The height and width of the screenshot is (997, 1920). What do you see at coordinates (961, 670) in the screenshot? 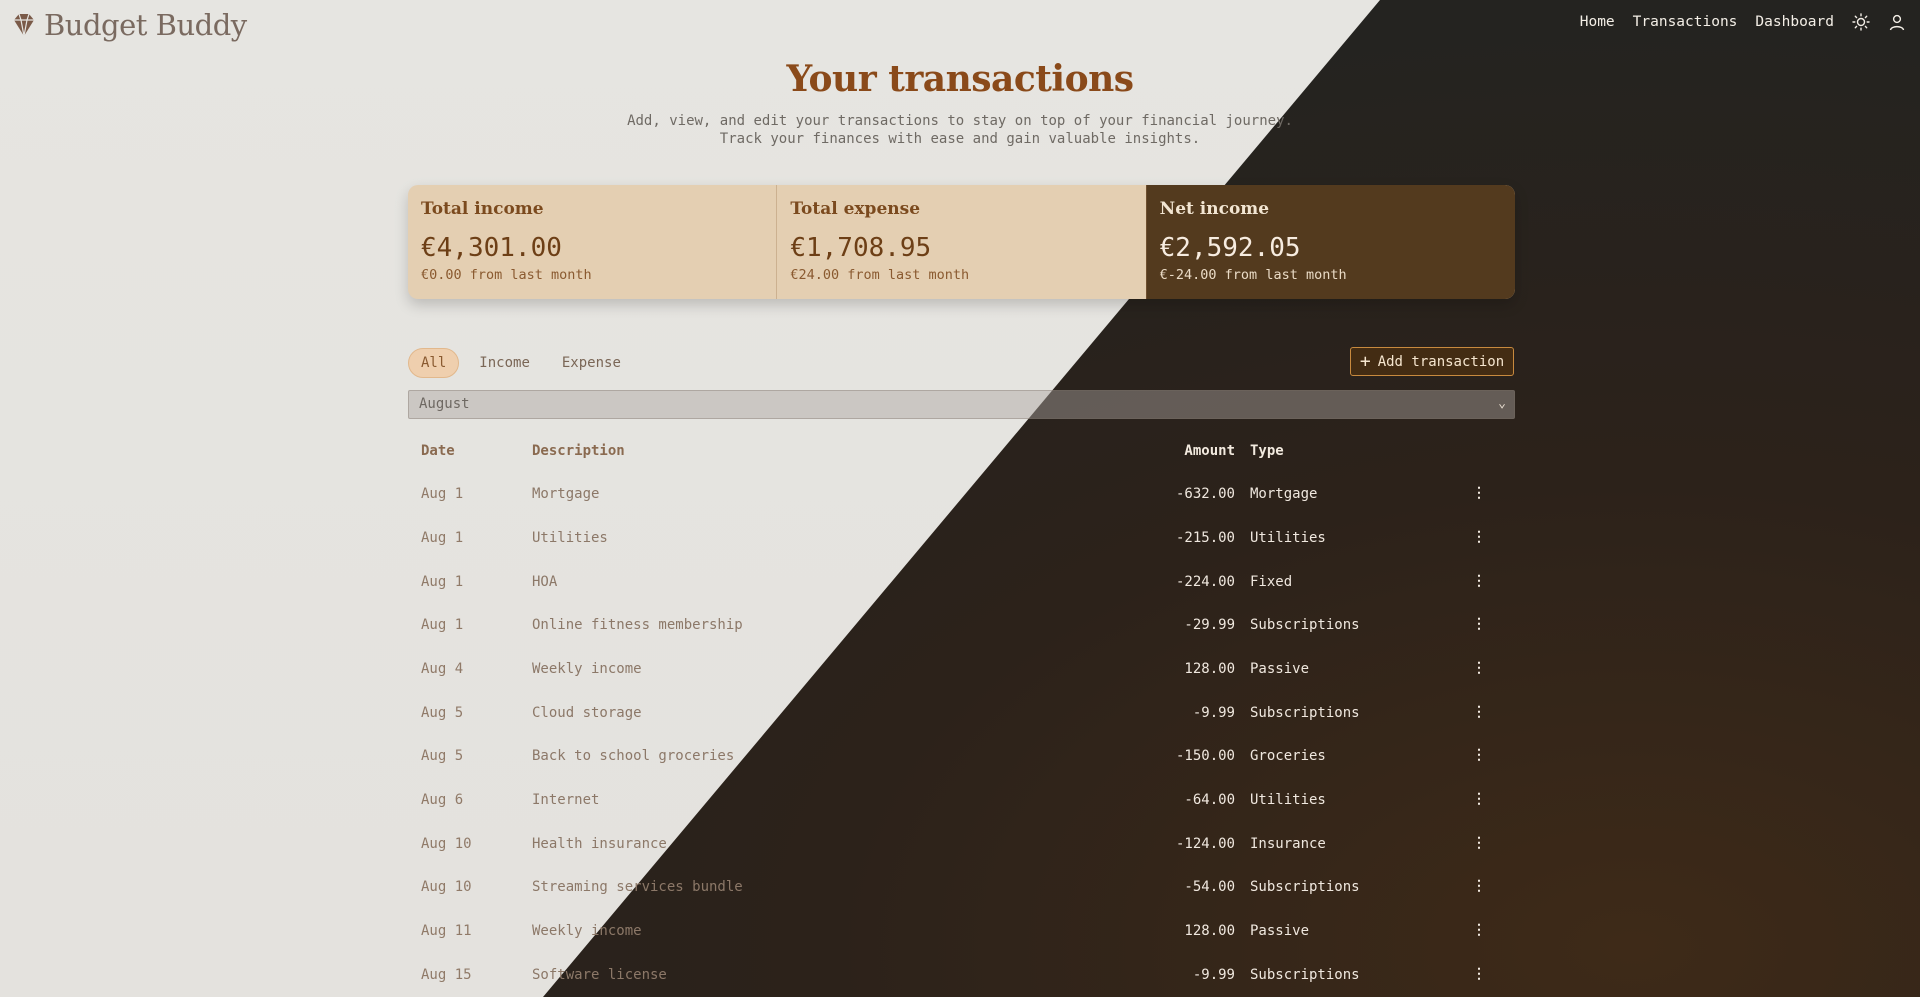
I see `table-row: Aug 4 Weekly income 128.00 Passive ⋮` at bounding box center [961, 670].